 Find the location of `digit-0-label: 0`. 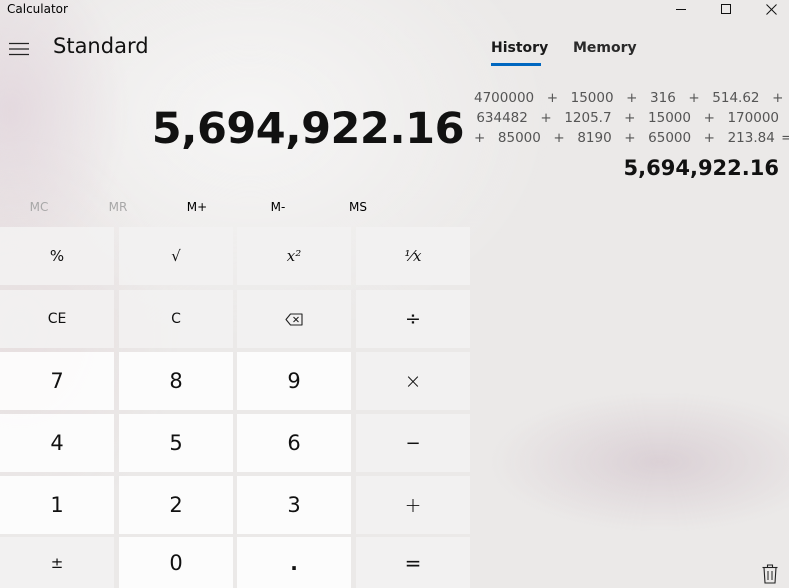

digit-0-label: 0 is located at coordinates (176, 562).